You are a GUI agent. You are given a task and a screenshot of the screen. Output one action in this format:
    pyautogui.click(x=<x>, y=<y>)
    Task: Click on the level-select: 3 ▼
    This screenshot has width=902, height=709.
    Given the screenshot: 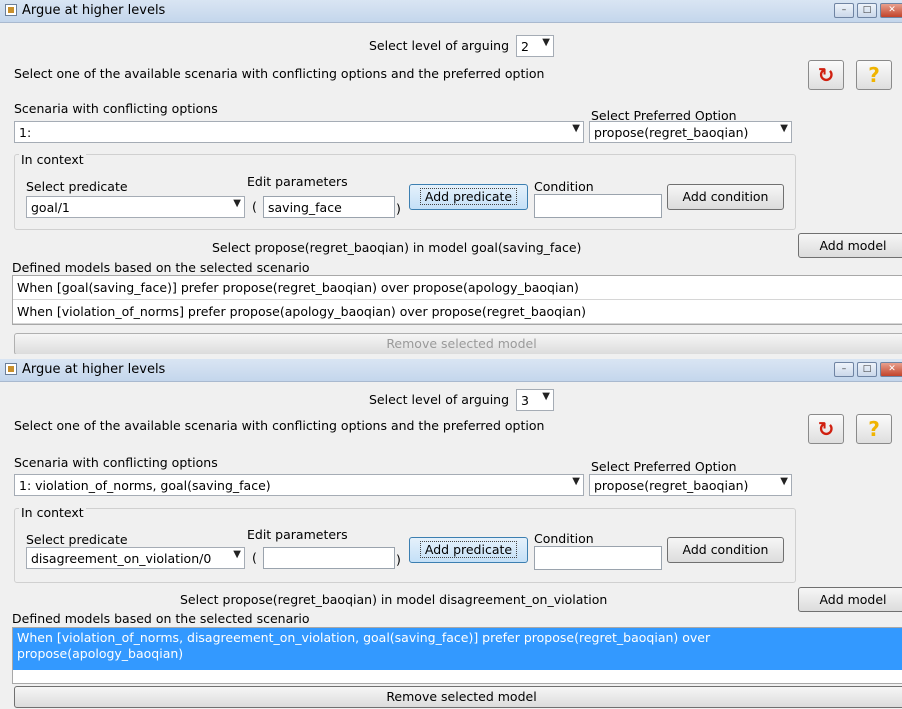 What is the action you would take?
    pyautogui.click(x=535, y=400)
    